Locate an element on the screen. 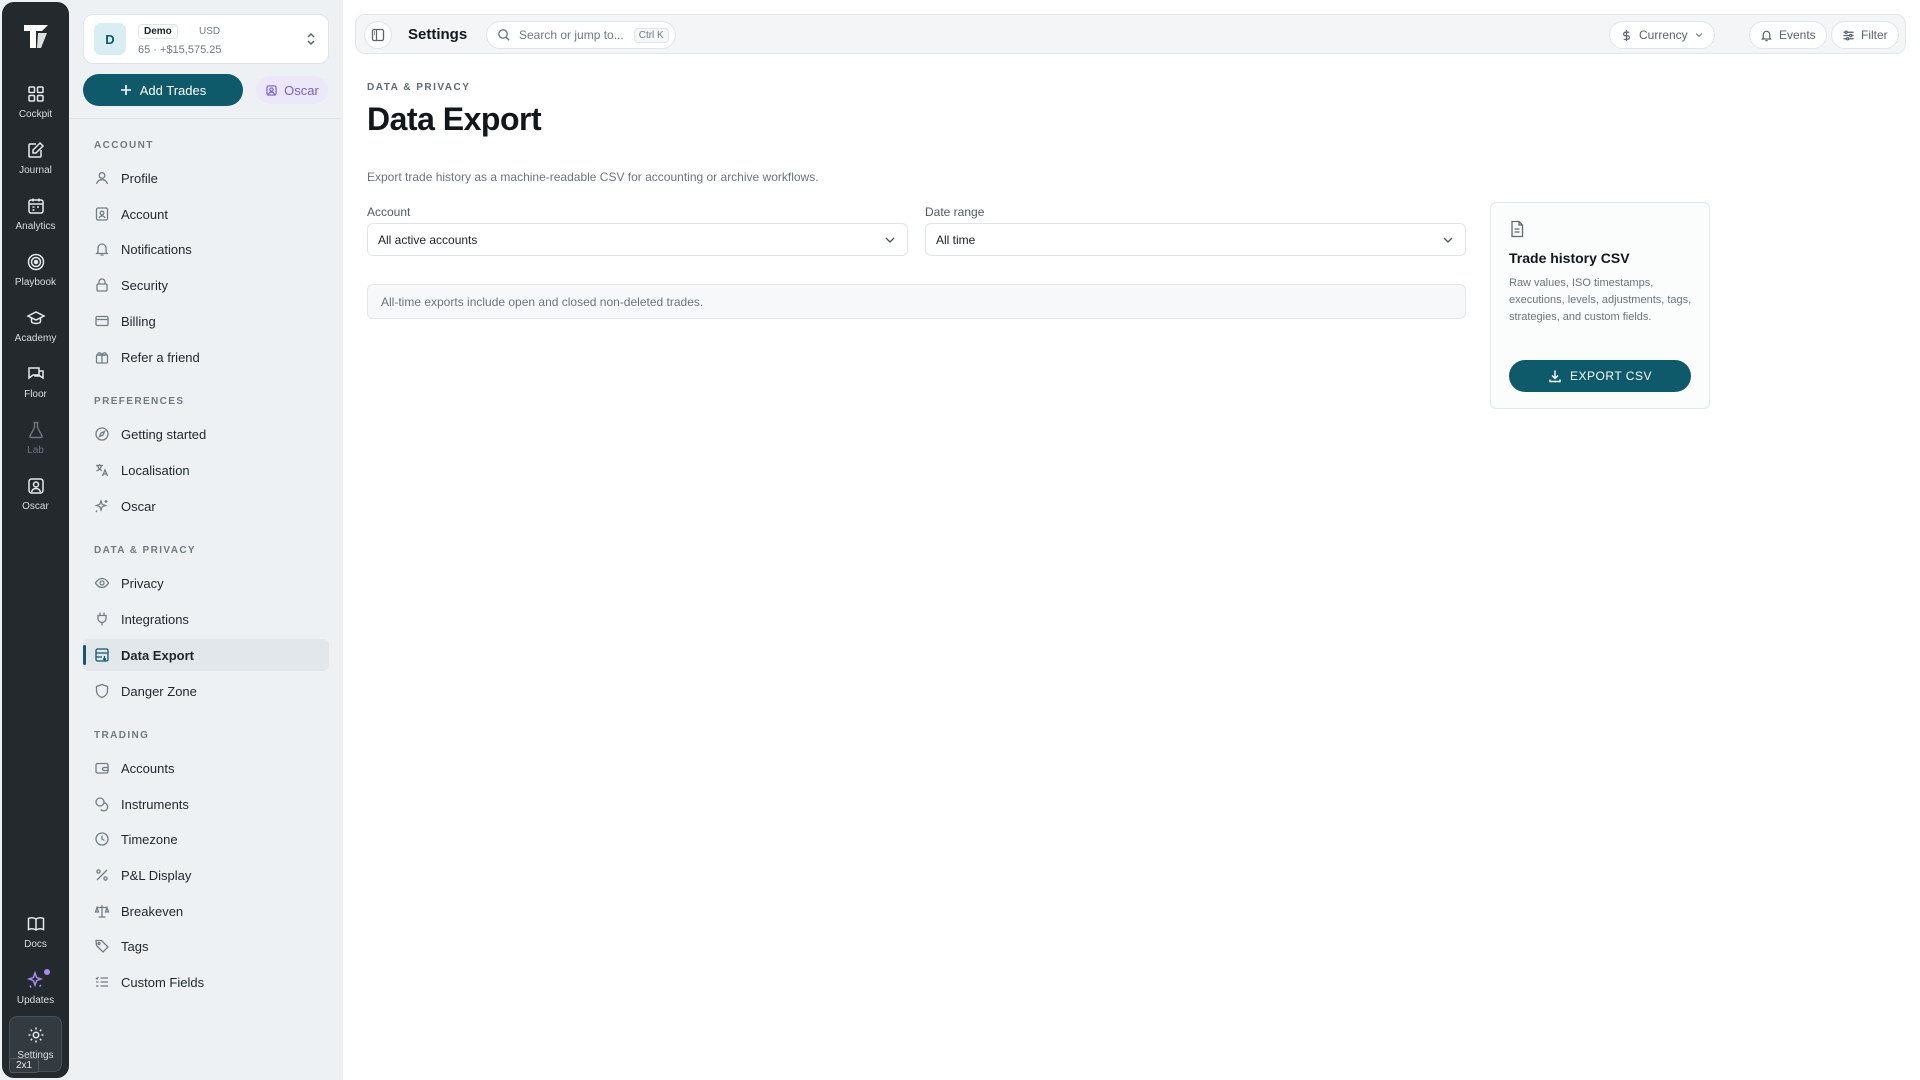 The width and height of the screenshot is (1920, 1080). account-currency: USD is located at coordinates (210, 31).